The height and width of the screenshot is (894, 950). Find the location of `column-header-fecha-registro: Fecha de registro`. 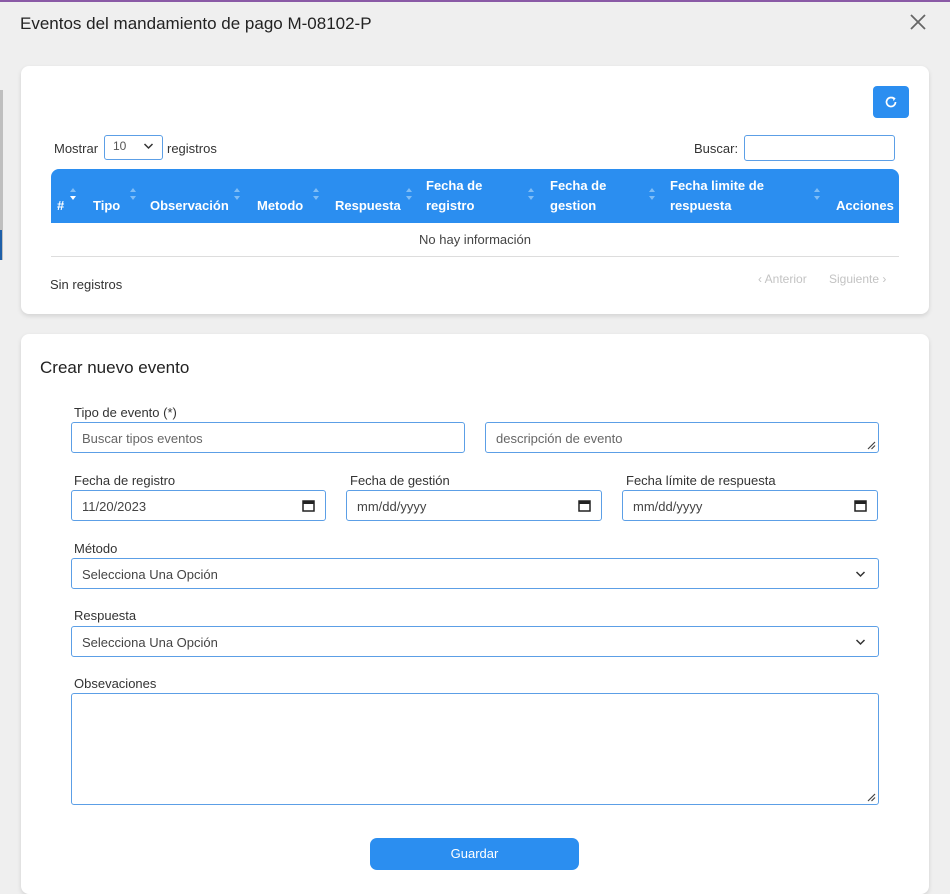

column-header-fecha-registro: Fecha de registro is located at coordinates (461, 196).